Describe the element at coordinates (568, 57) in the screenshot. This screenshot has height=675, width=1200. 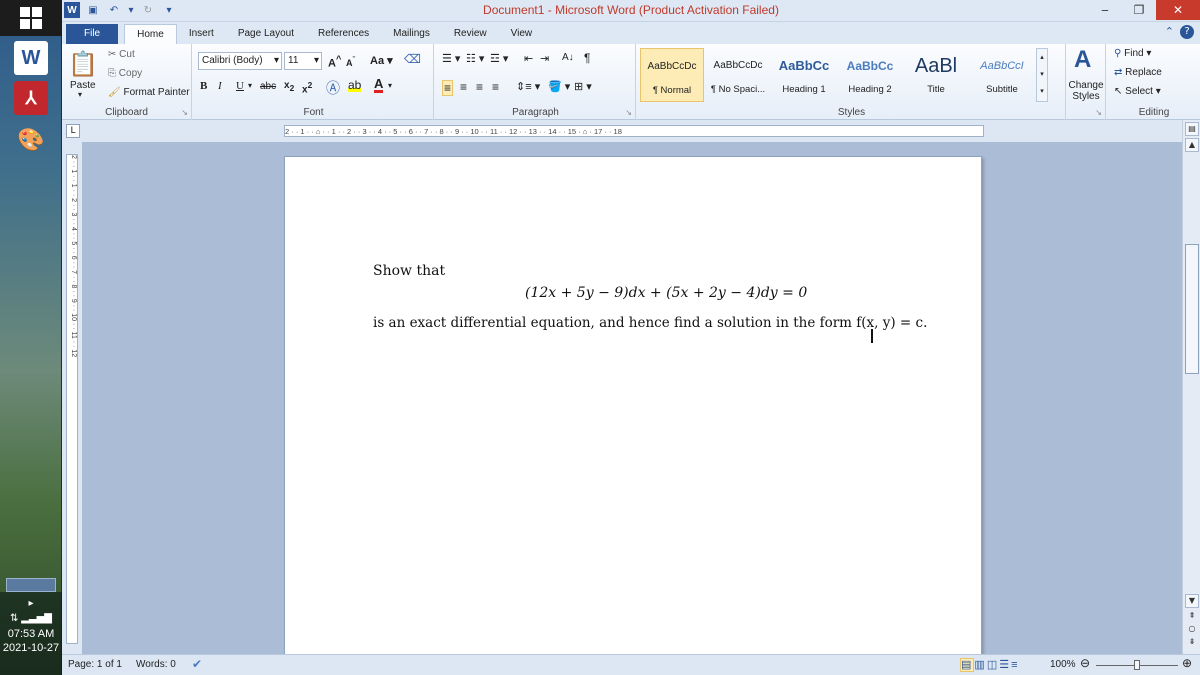
I see `sort-button: A↓` at that location.